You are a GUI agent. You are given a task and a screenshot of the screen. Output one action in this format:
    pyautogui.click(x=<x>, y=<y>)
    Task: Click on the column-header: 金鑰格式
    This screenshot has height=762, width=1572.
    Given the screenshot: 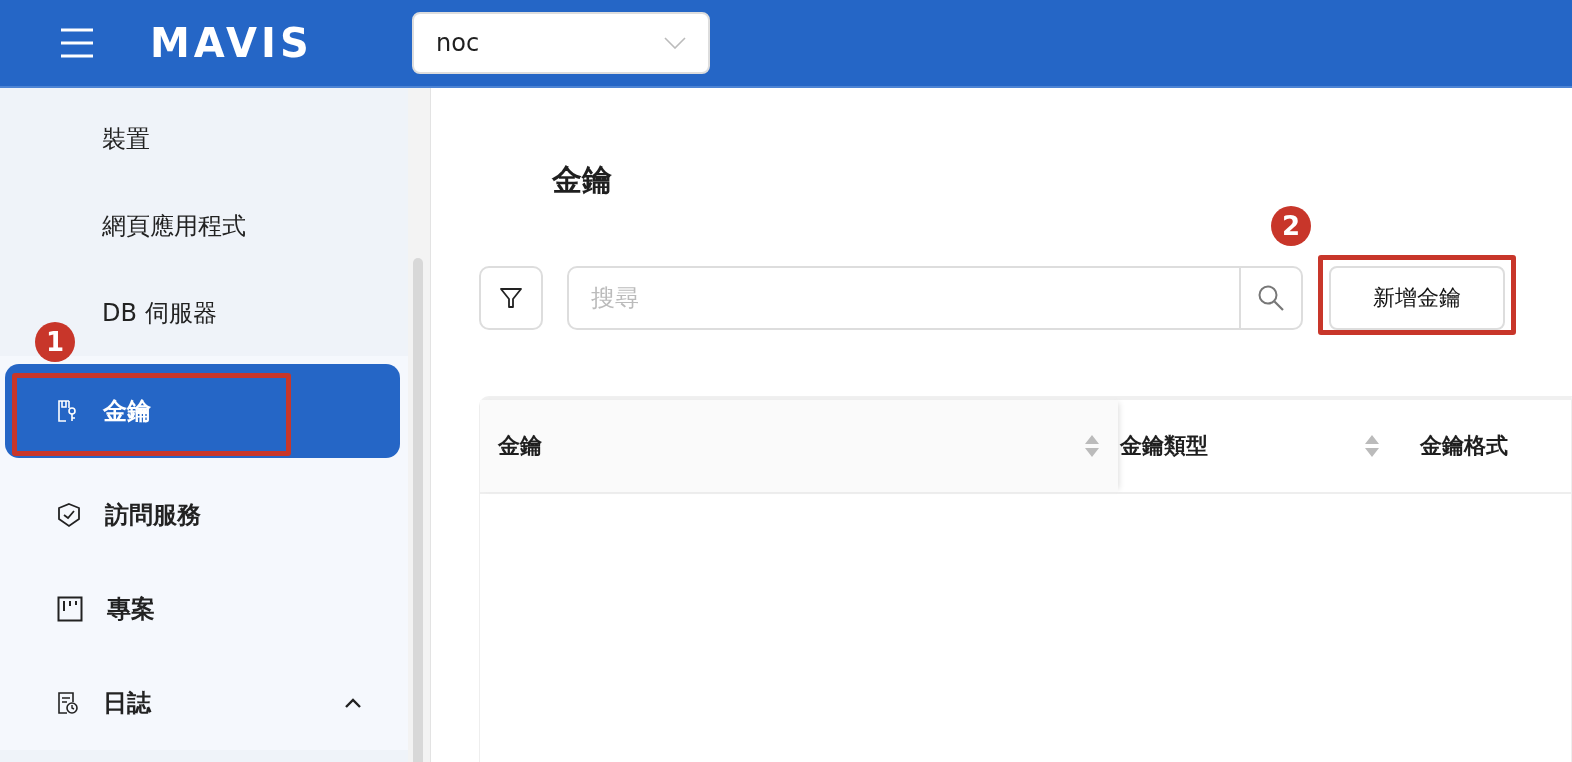 What is the action you would take?
    pyautogui.click(x=1484, y=446)
    